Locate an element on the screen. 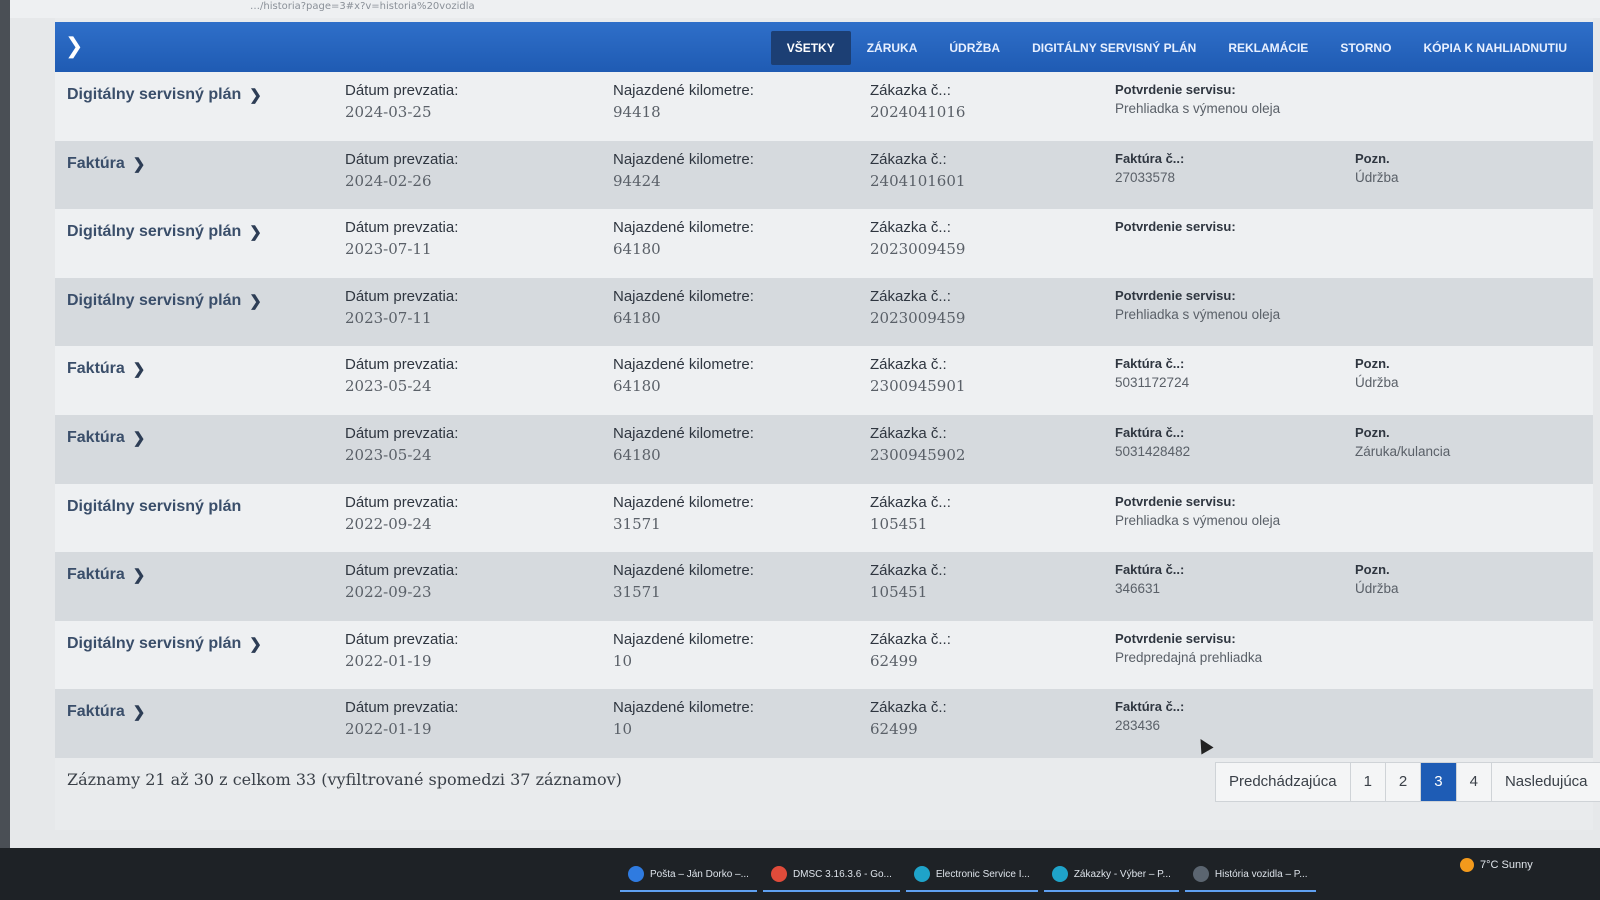 The image size is (1600, 900). entry-type-cell: Digitálny servisný plán ❯ is located at coordinates (164, 95).